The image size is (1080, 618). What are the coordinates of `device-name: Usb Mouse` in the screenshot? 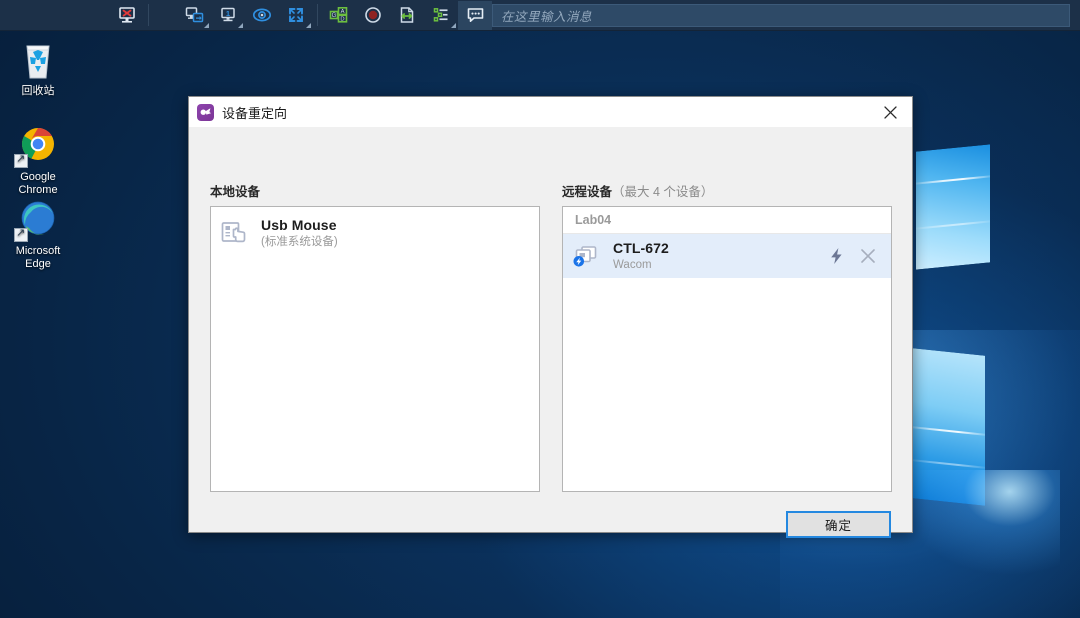 It's located at (299, 225).